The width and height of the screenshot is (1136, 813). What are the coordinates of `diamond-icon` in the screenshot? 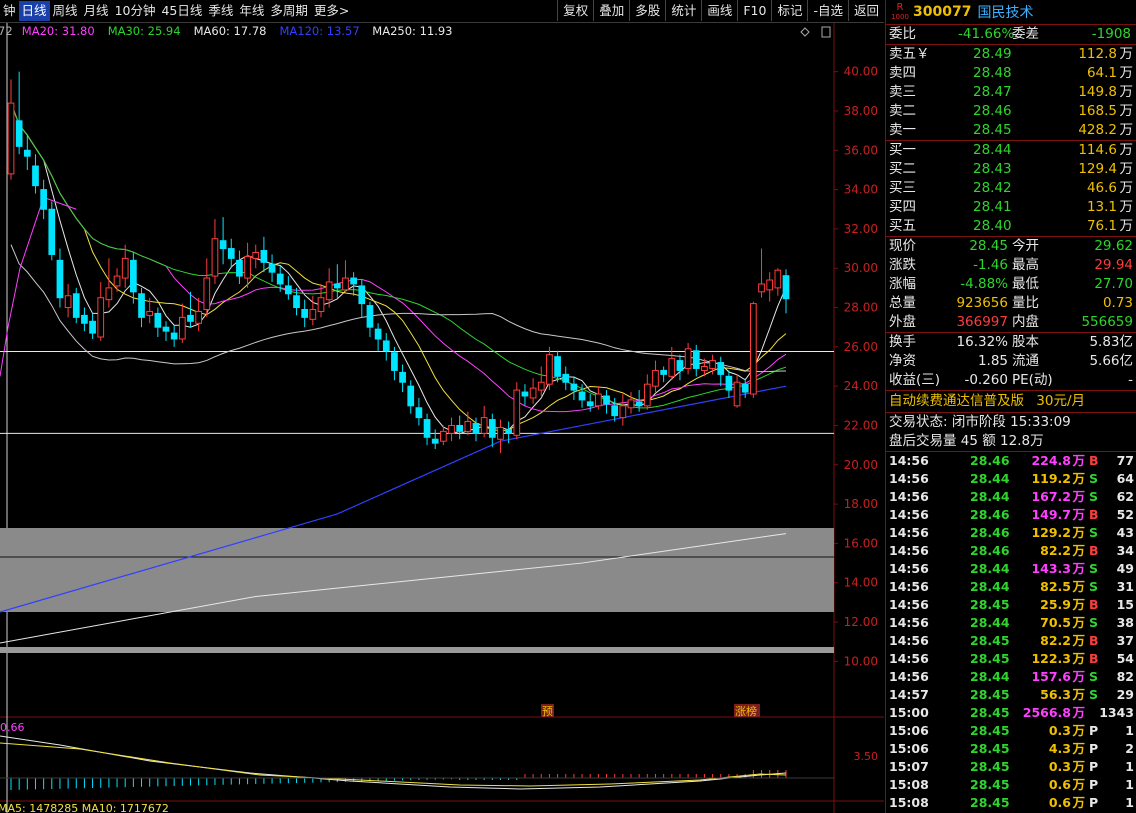 It's located at (805, 32).